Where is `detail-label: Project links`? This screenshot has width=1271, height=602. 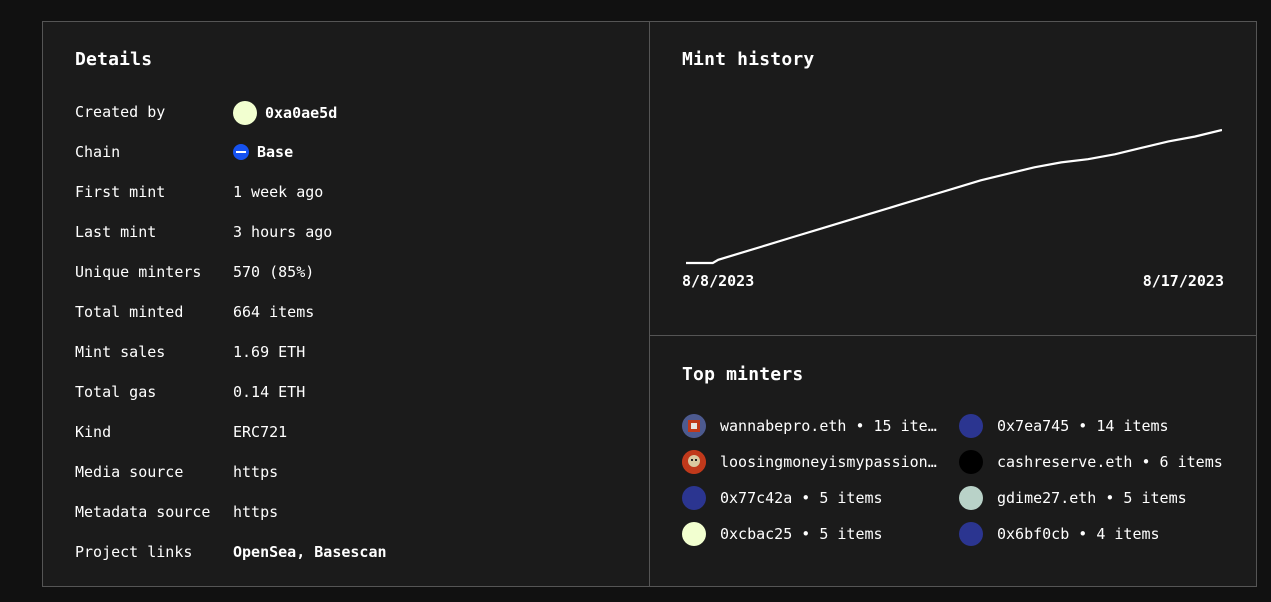
detail-label: Project links is located at coordinates (134, 552).